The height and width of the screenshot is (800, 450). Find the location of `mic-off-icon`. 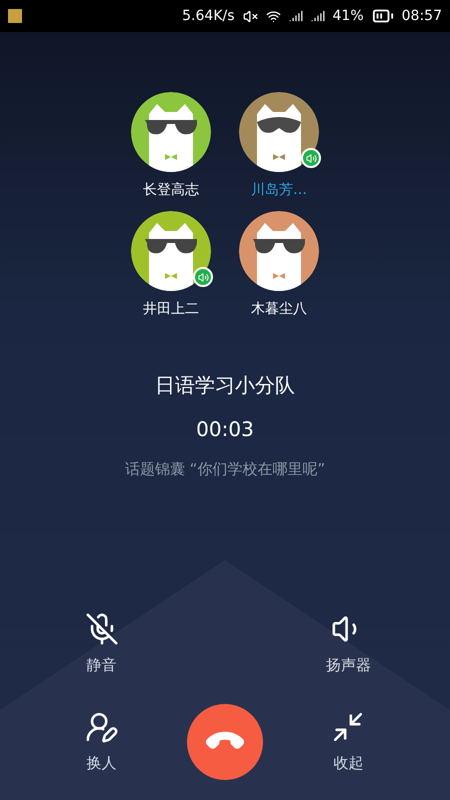

mic-off-icon is located at coordinates (101, 629).